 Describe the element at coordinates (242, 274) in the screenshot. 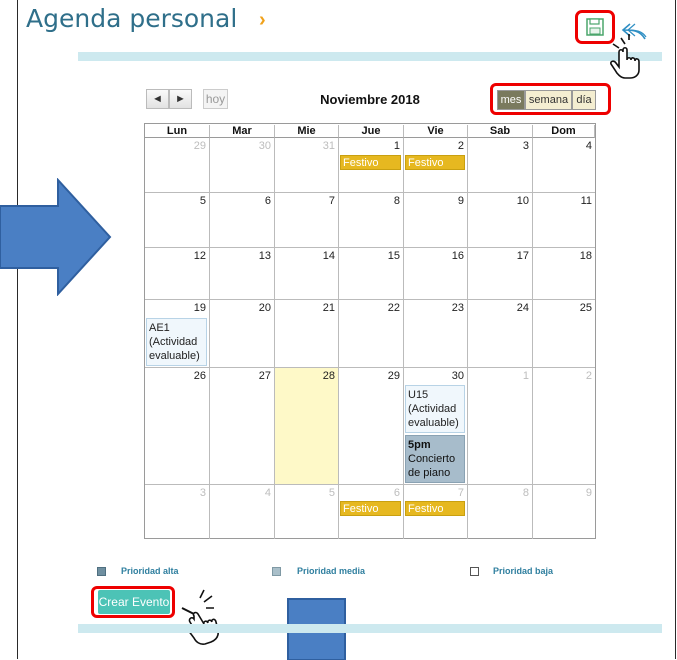

I see `day-cell: 13` at that location.